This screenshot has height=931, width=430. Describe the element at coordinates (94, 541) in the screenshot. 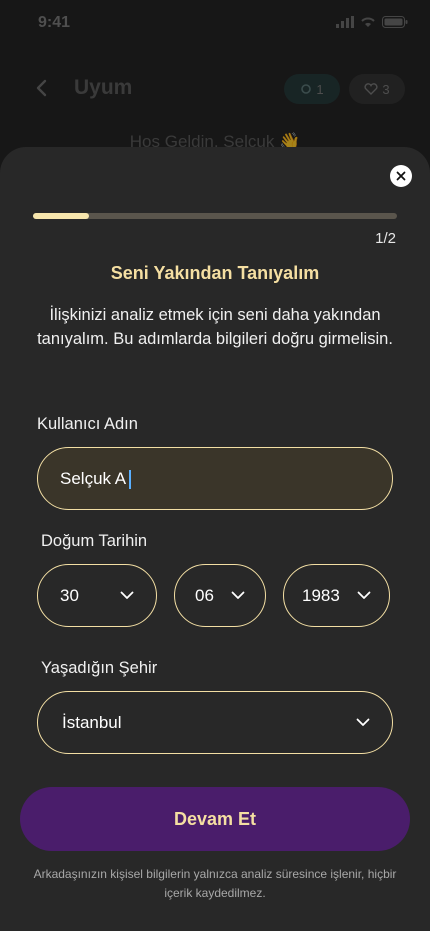

I see `birth-date-label: Doğum Tarihin` at that location.